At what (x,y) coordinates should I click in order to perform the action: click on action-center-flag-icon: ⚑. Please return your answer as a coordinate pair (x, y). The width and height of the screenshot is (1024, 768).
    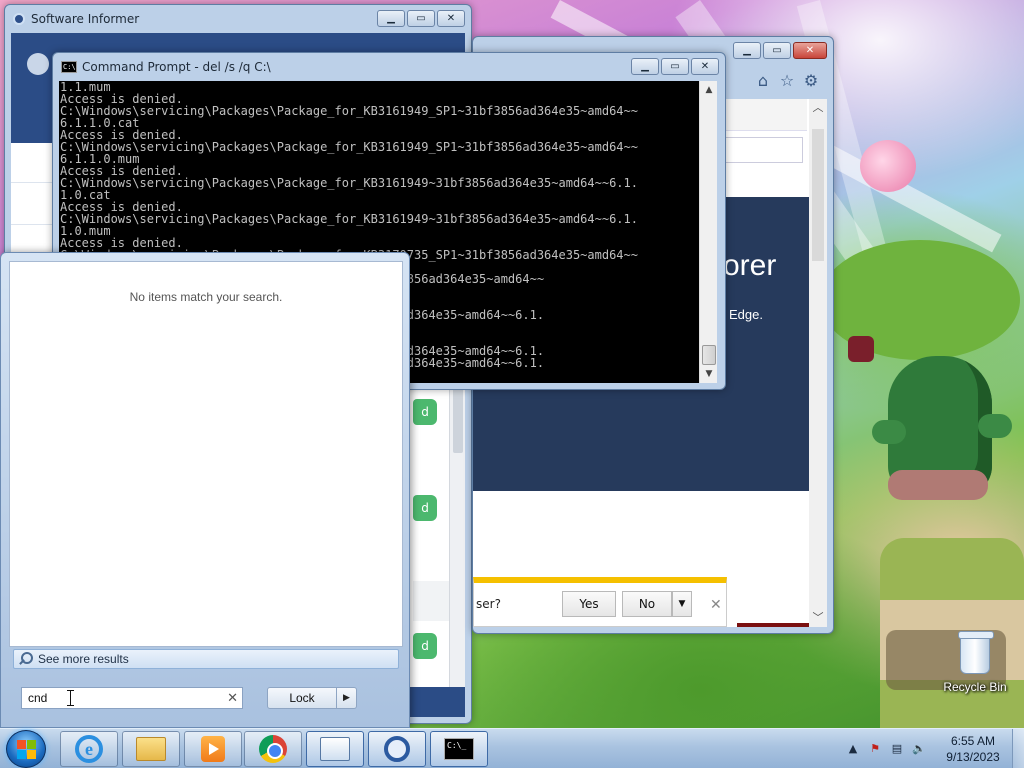
    Looking at the image, I should click on (875, 749).